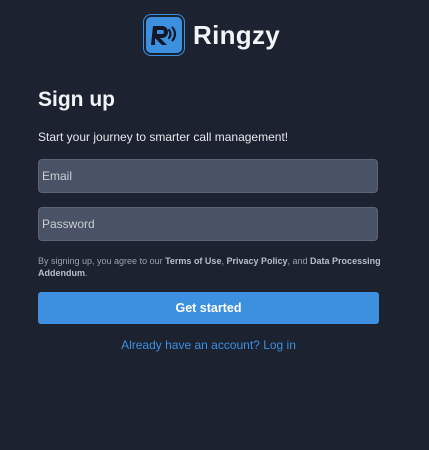  Describe the element at coordinates (164, 35) in the screenshot. I see `ringzy-logo-icon` at that location.